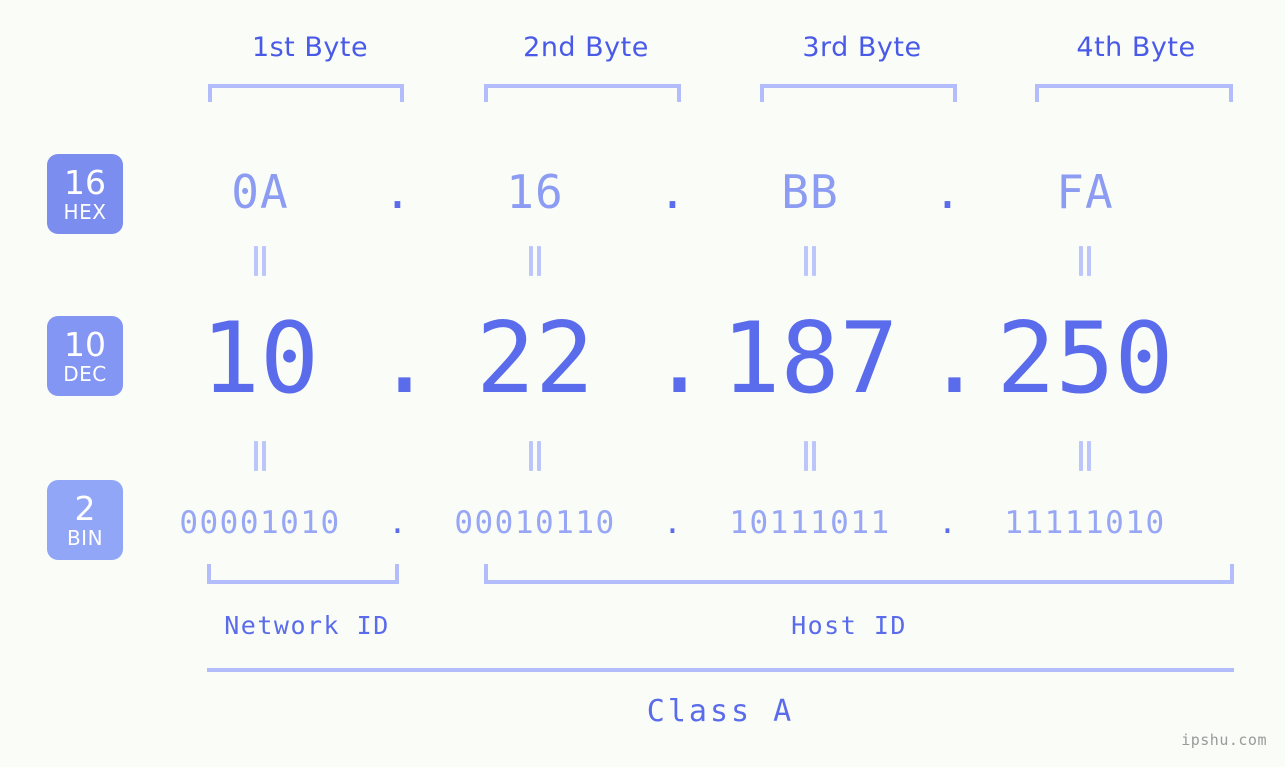 The image size is (1285, 767). I want to click on base-badge-bin-name: BIN, so click(85, 538).